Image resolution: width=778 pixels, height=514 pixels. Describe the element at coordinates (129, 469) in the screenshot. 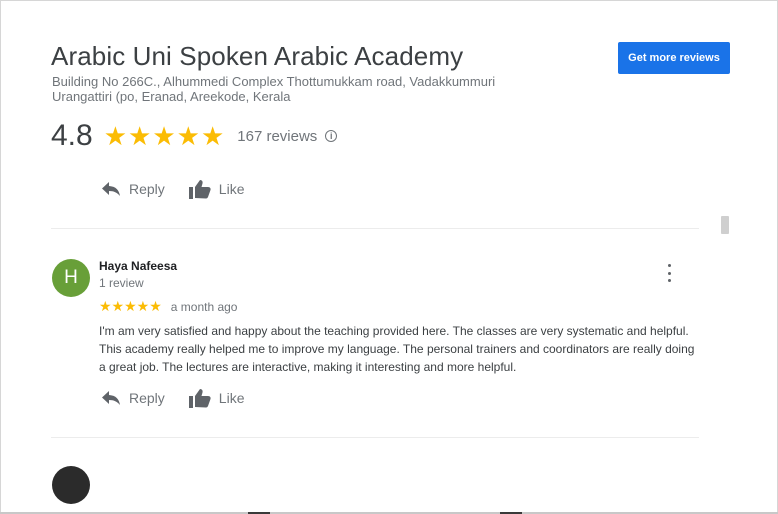

I see `next-reviewer-name-clipped` at that location.